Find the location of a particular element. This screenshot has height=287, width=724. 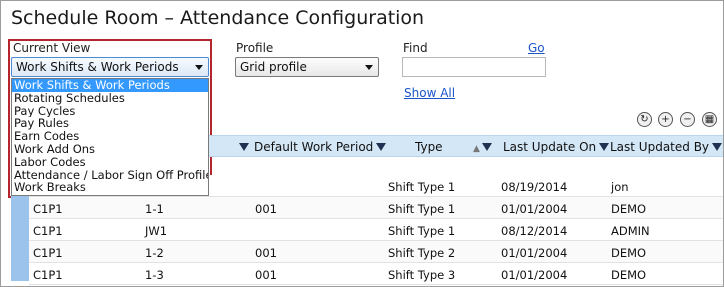

cell: 1-1 is located at coordinates (154, 209).